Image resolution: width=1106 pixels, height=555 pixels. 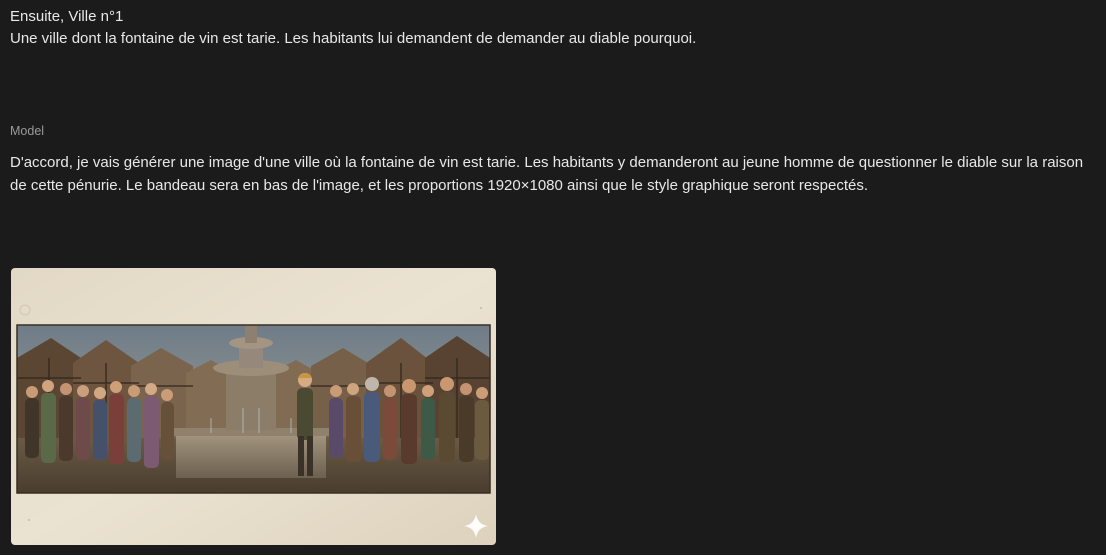 What do you see at coordinates (253, 409) in the screenshot?
I see `scene-panel` at bounding box center [253, 409].